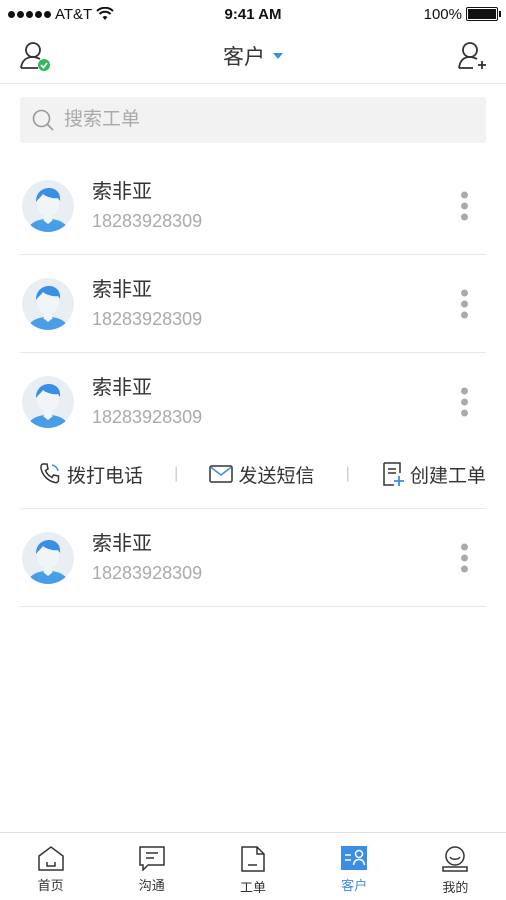 This screenshot has width=506, height=900. I want to click on status-time: 9:41 AM, so click(253, 14).